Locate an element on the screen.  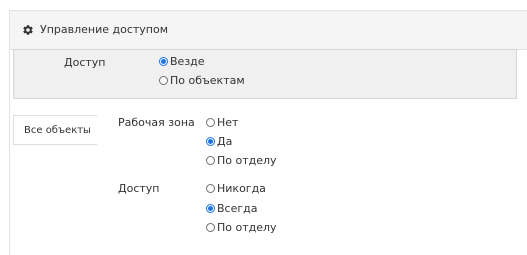
workzone-option-yes-label: Да is located at coordinates (225, 141).